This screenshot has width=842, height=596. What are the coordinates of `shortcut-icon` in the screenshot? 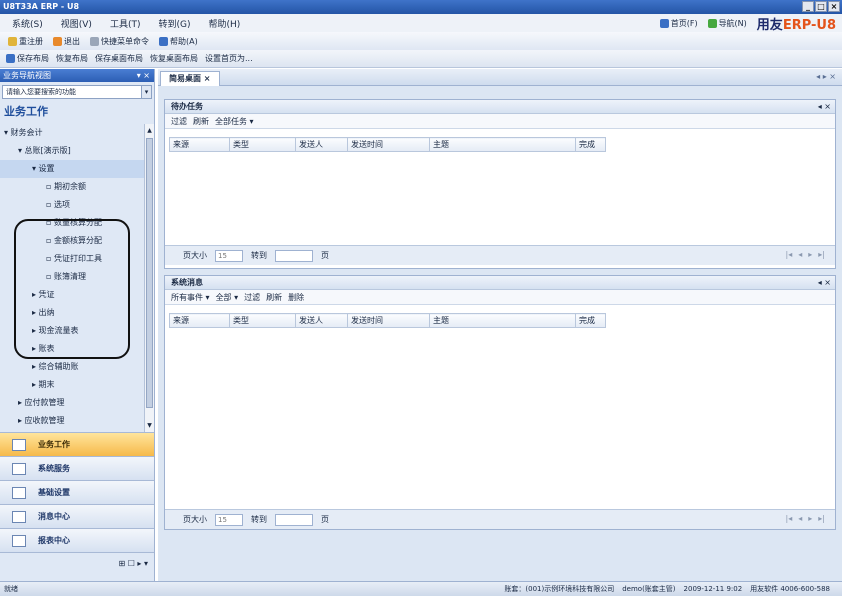 It's located at (94, 41).